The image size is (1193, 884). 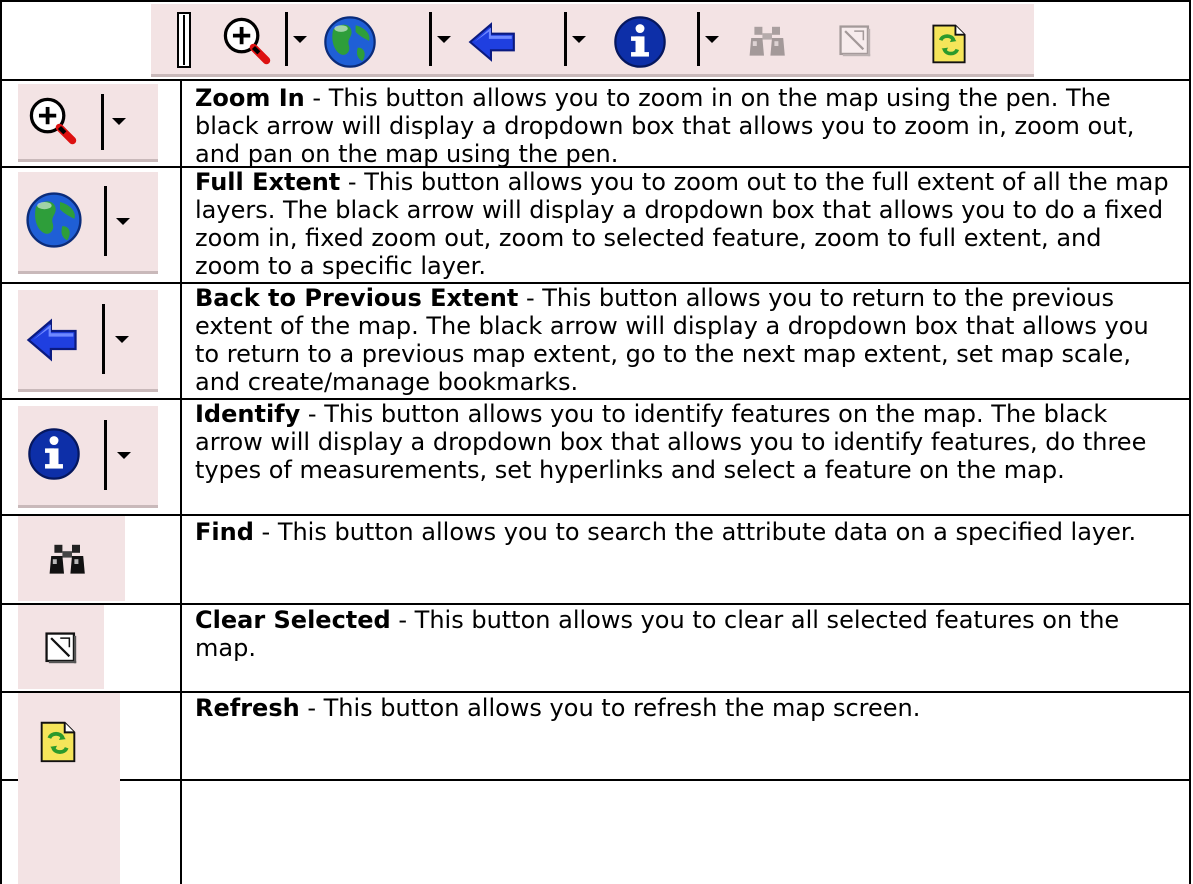 I want to click on row-title: Full Extent, so click(x=268, y=182).